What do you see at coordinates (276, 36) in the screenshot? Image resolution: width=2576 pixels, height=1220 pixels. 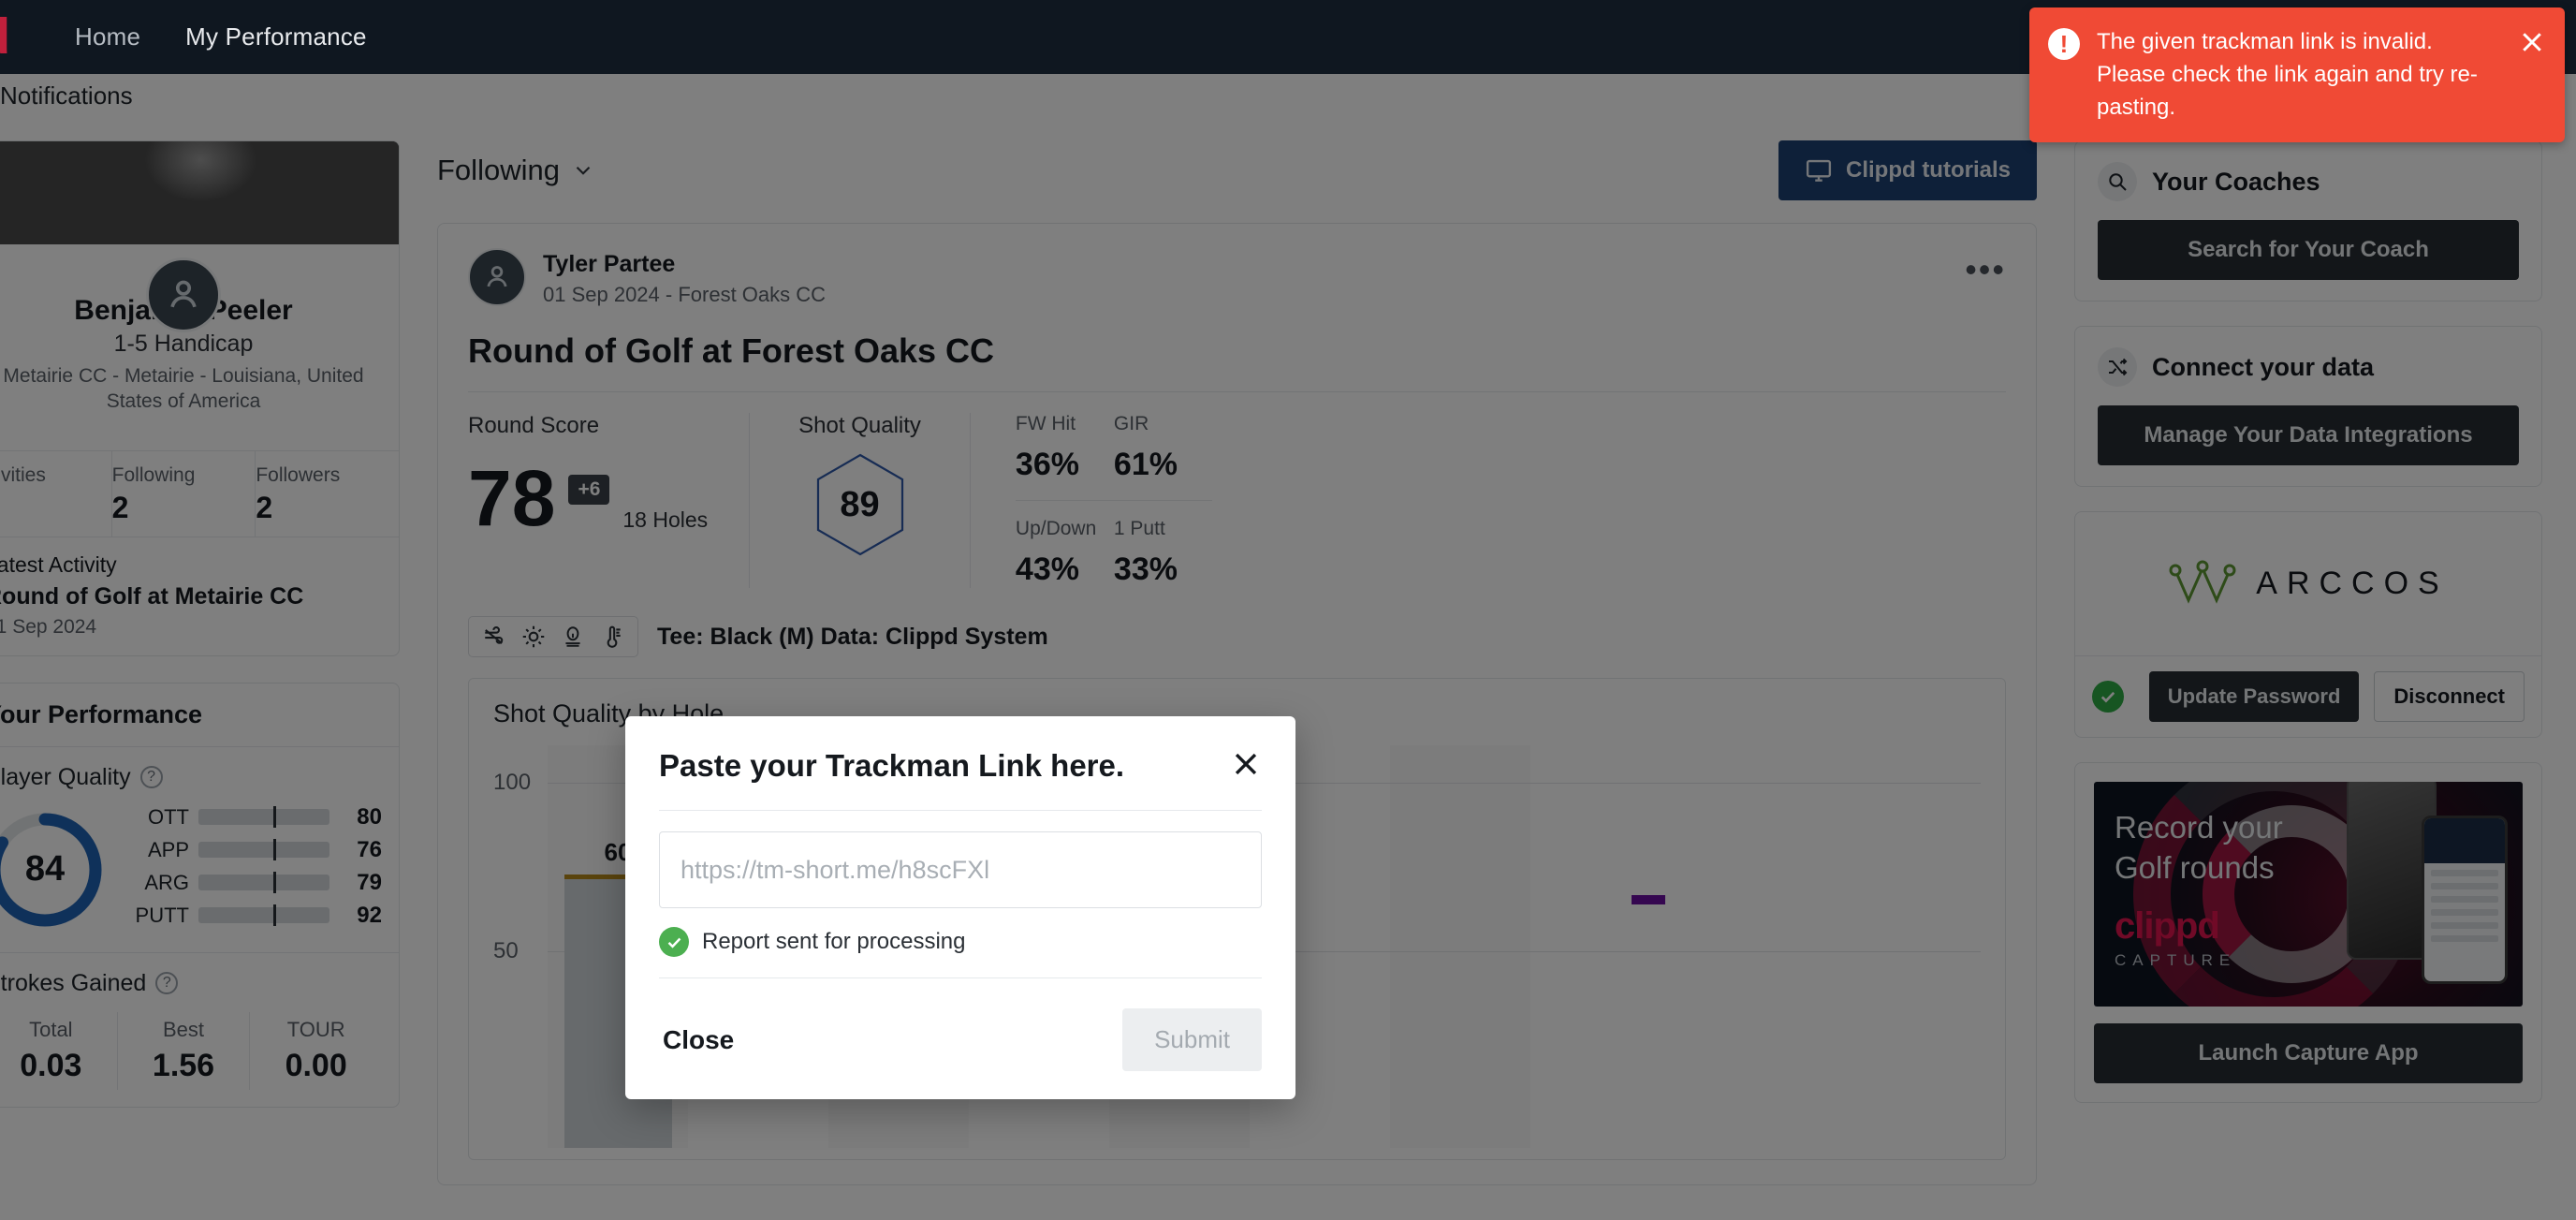 I see `nav-link-my-performance: My Performance` at bounding box center [276, 36].